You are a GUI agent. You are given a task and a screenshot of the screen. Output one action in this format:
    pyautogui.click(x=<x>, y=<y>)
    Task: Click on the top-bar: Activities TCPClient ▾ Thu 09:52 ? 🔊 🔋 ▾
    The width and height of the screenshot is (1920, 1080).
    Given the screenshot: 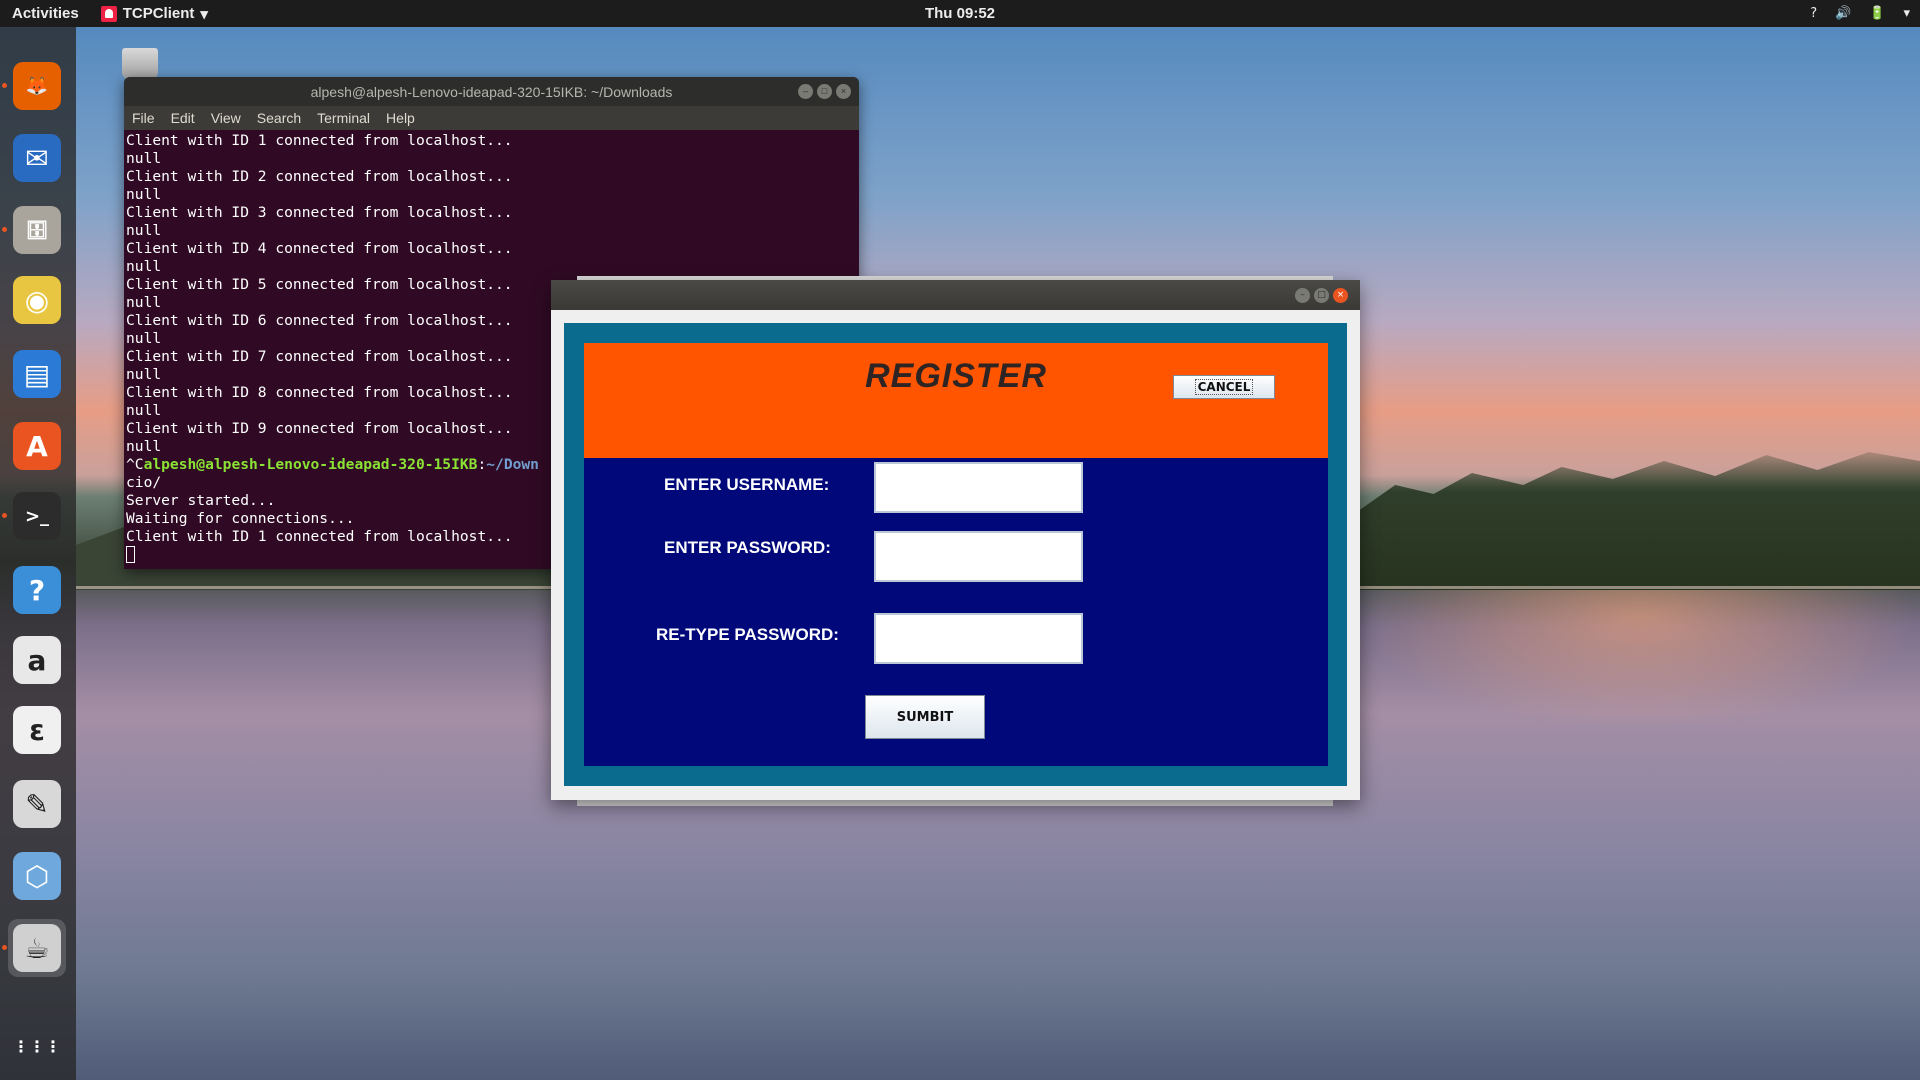 What is the action you would take?
    pyautogui.click(x=960, y=13)
    